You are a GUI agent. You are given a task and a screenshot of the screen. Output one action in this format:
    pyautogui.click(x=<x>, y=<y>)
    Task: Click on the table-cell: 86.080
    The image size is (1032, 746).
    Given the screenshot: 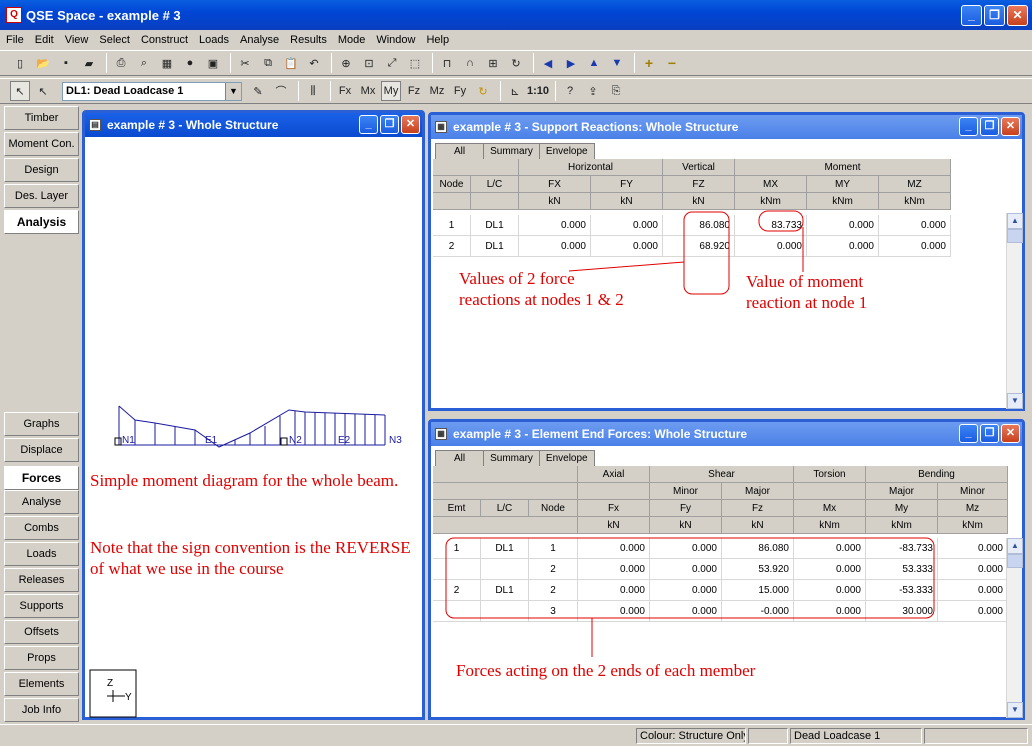 What is the action you would take?
    pyautogui.click(x=758, y=548)
    